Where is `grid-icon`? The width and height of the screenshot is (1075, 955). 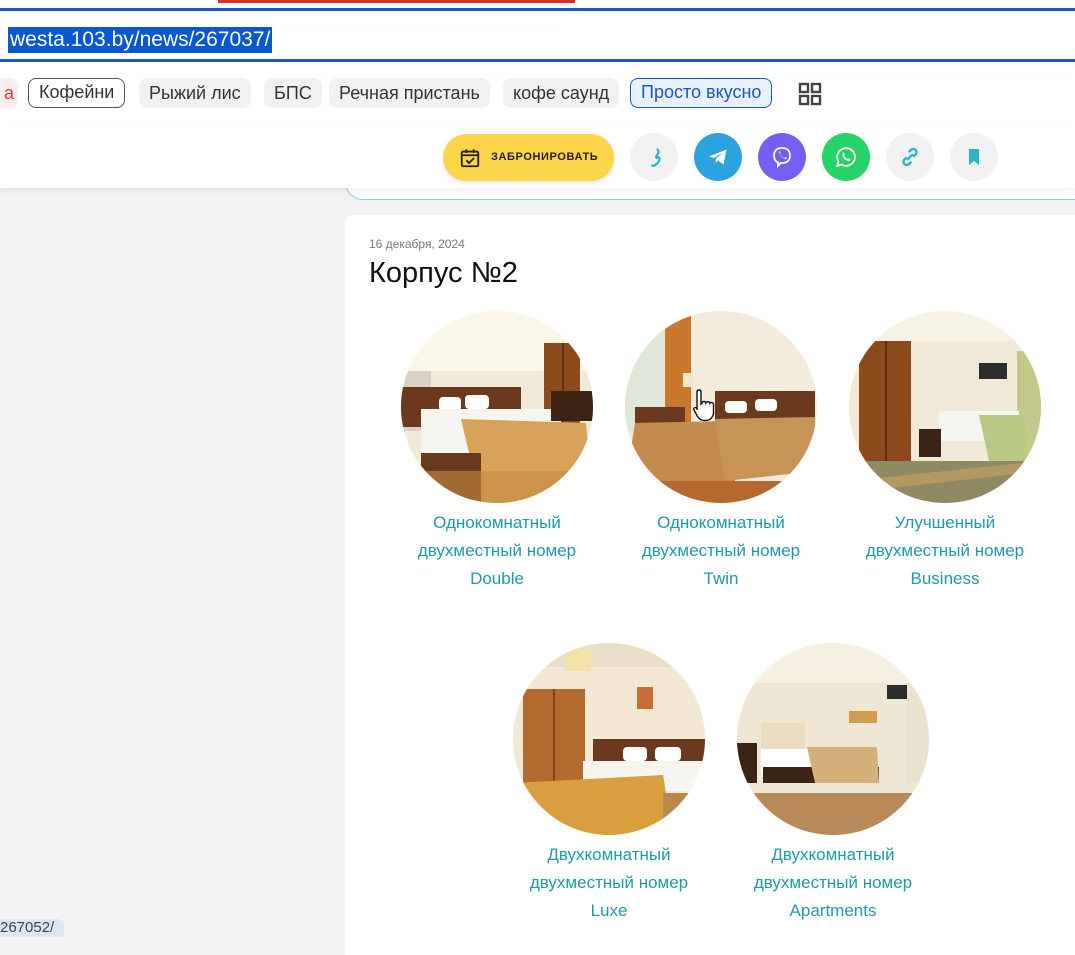
grid-icon is located at coordinates (810, 94).